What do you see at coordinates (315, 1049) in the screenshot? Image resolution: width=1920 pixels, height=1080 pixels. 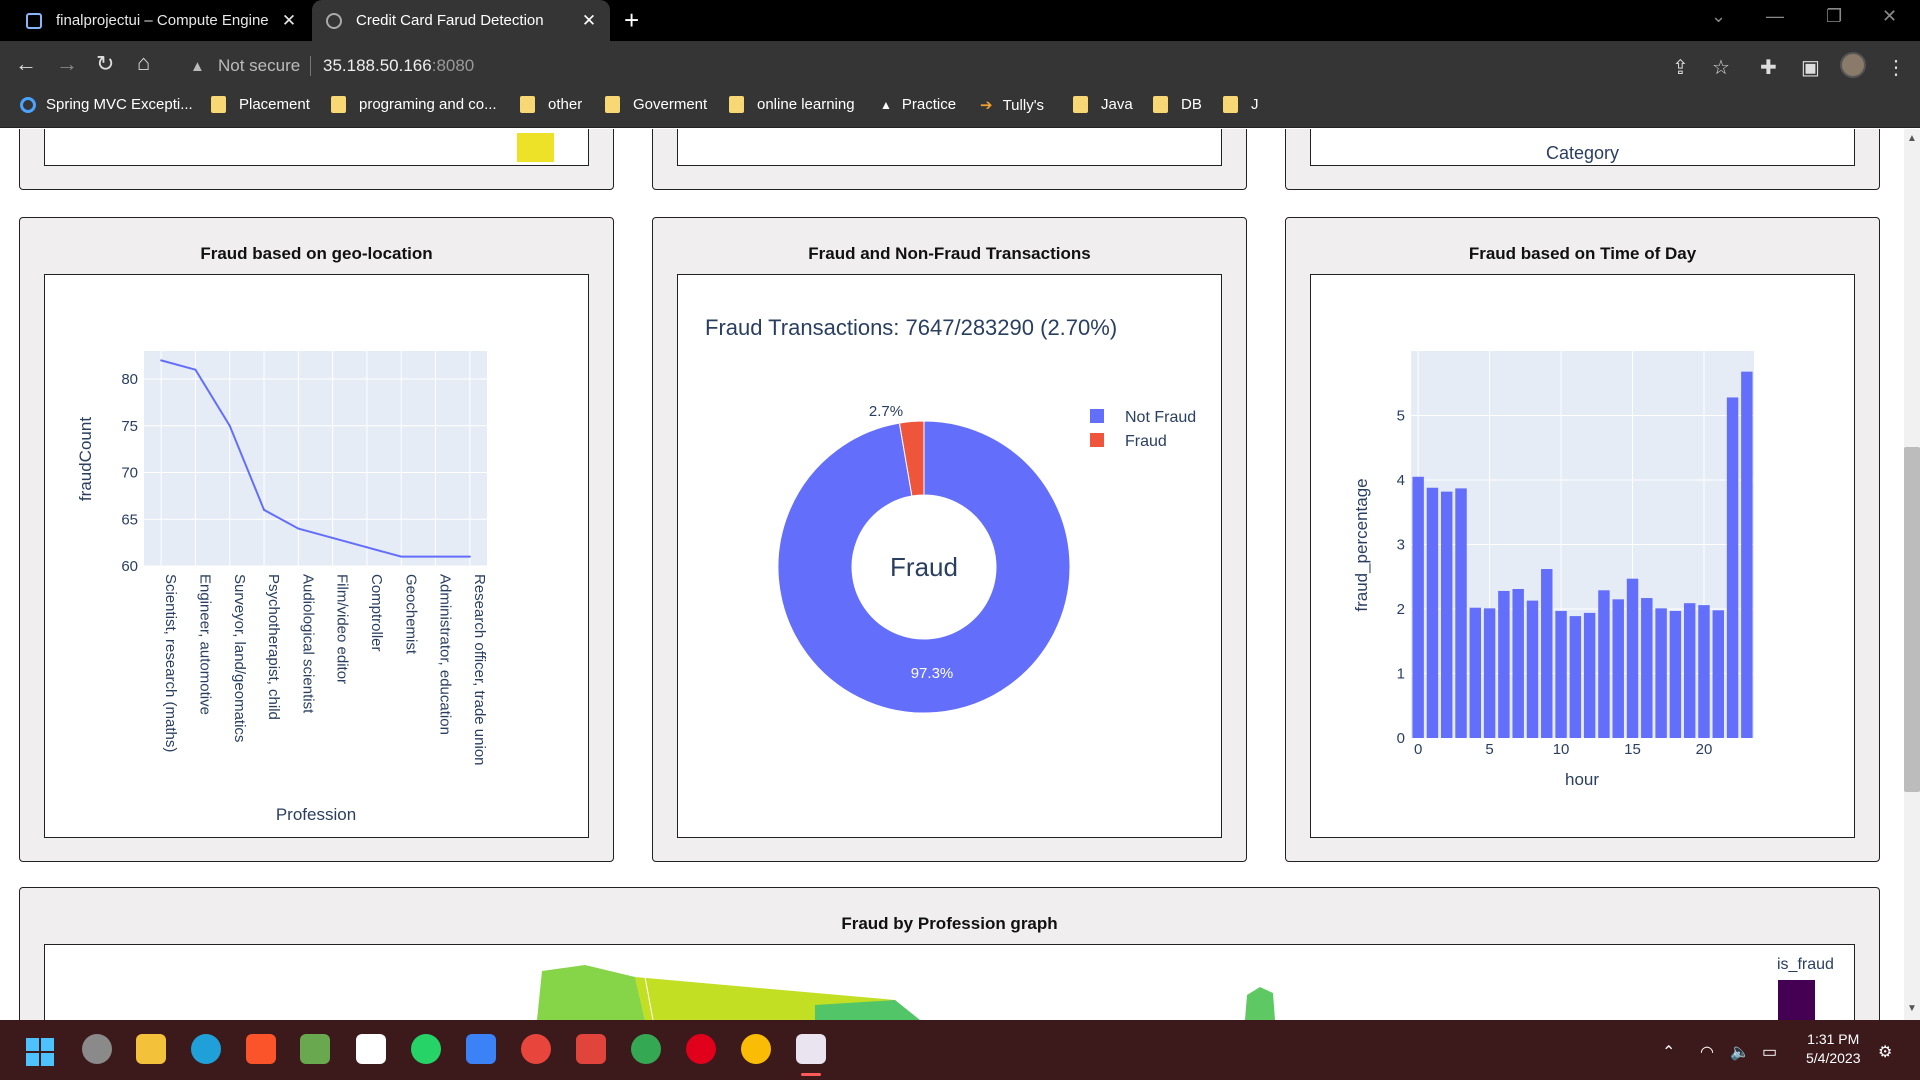 I see `app-icon` at bounding box center [315, 1049].